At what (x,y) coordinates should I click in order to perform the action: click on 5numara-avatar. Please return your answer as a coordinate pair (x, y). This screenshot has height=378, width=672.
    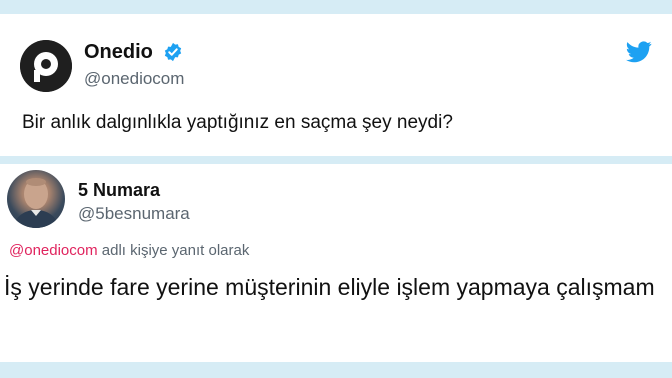
    Looking at the image, I should click on (36, 199).